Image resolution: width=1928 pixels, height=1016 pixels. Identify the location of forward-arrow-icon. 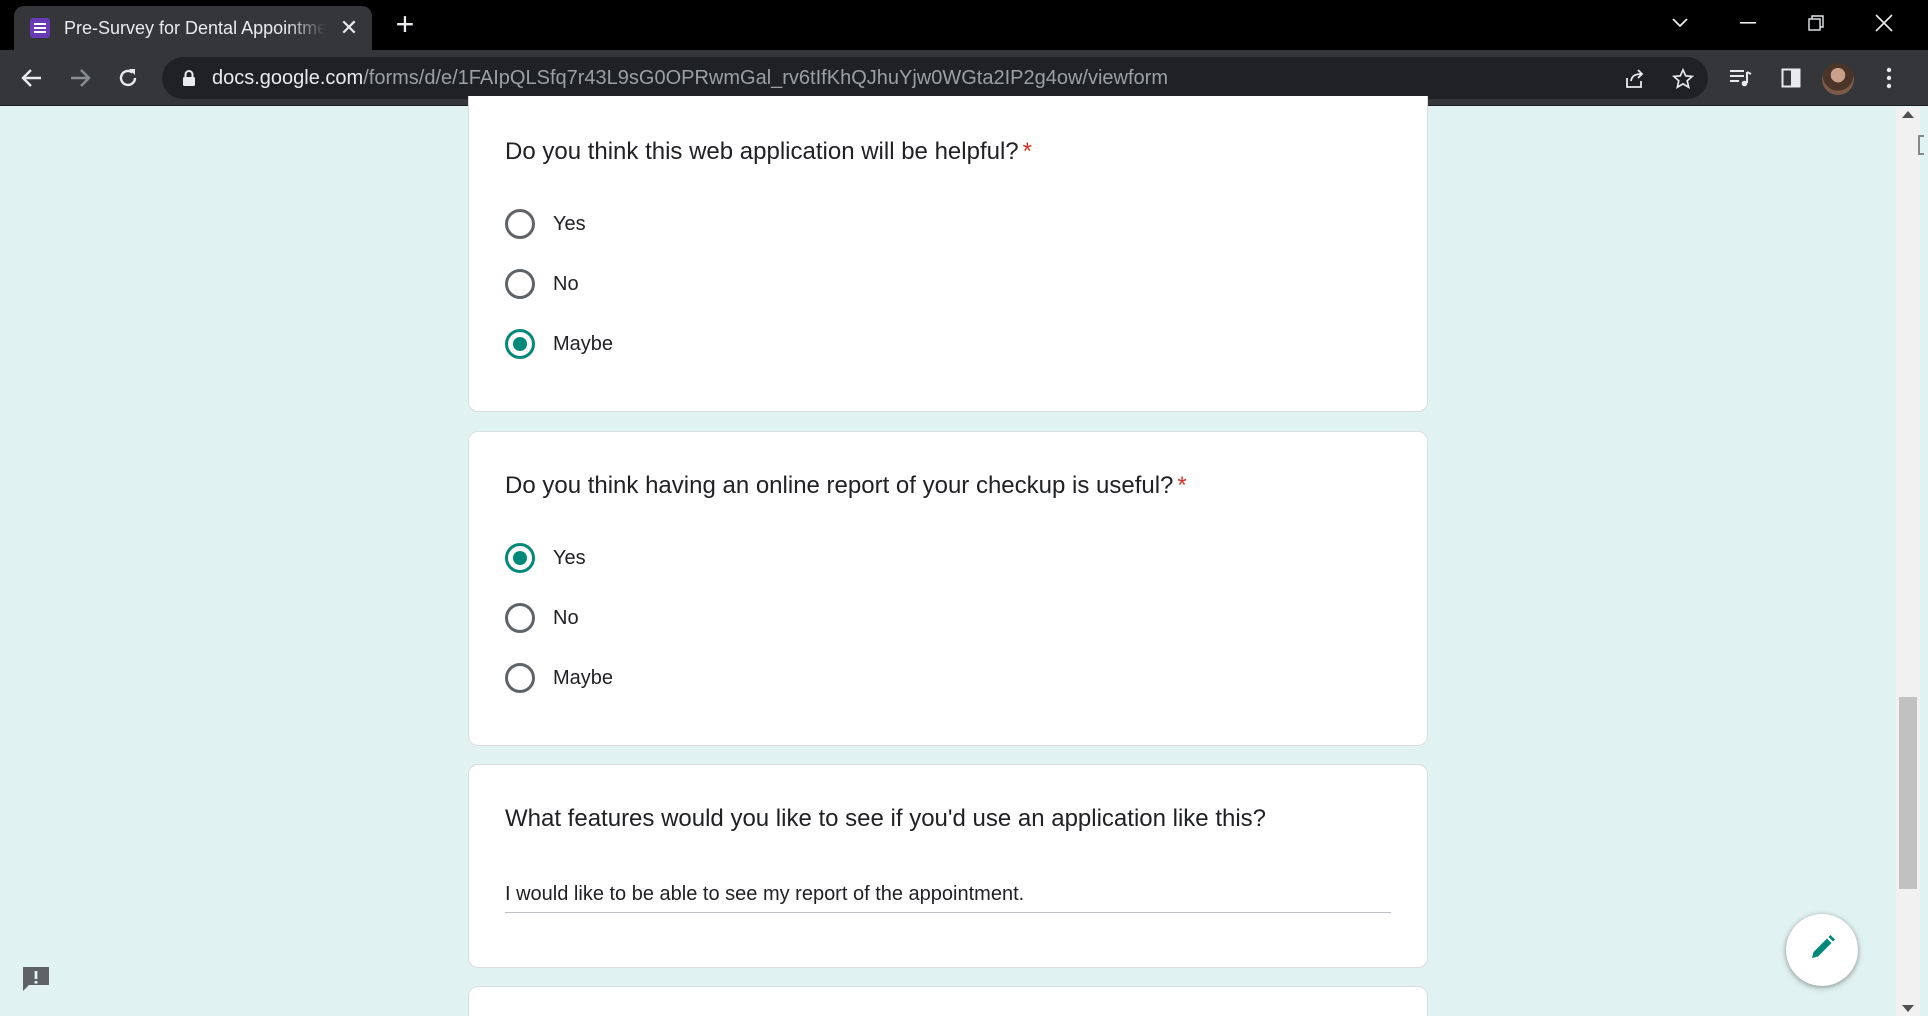
(80, 78).